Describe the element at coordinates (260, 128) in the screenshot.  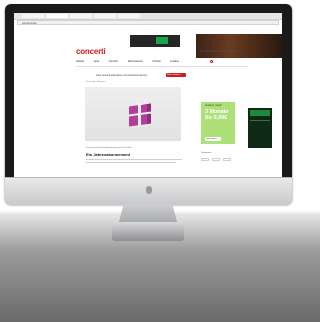
I see `skyscraper-ad` at that location.